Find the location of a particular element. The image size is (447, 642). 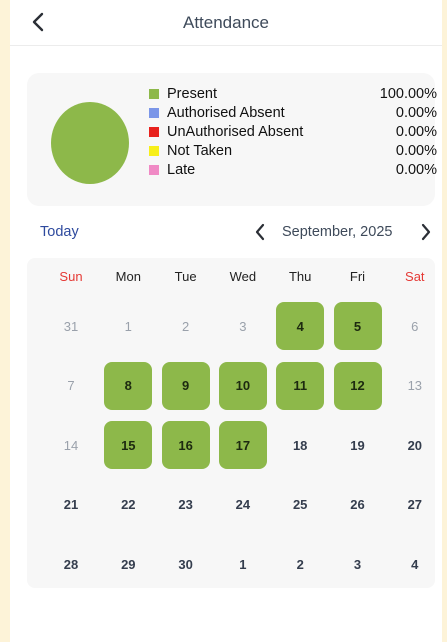

weekday-header: Wed is located at coordinates (243, 276).